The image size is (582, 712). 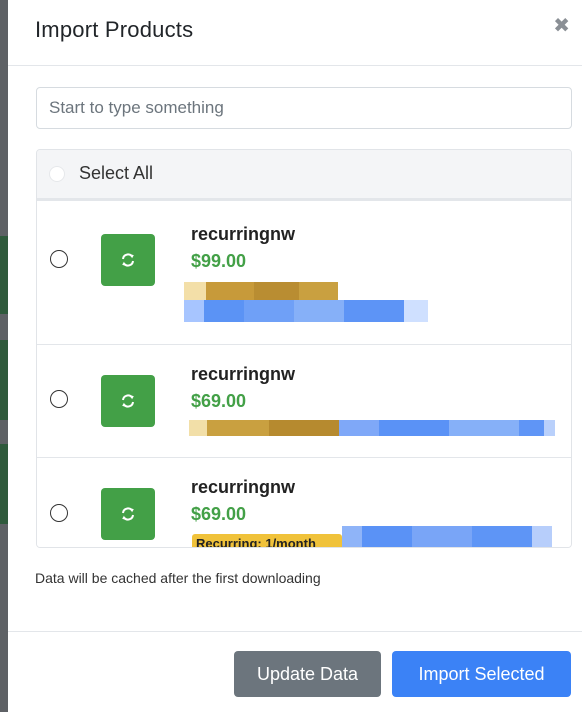 What do you see at coordinates (114, 29) in the screenshot?
I see `modal-title: Import Products` at bounding box center [114, 29].